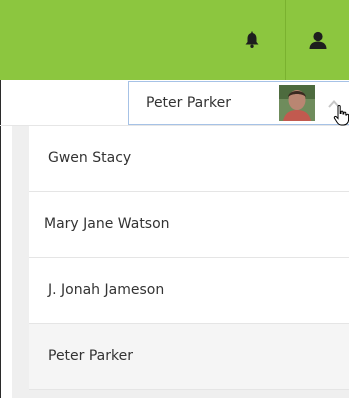  What do you see at coordinates (0, 239) in the screenshot?
I see `left-edge-rule` at bounding box center [0, 239].